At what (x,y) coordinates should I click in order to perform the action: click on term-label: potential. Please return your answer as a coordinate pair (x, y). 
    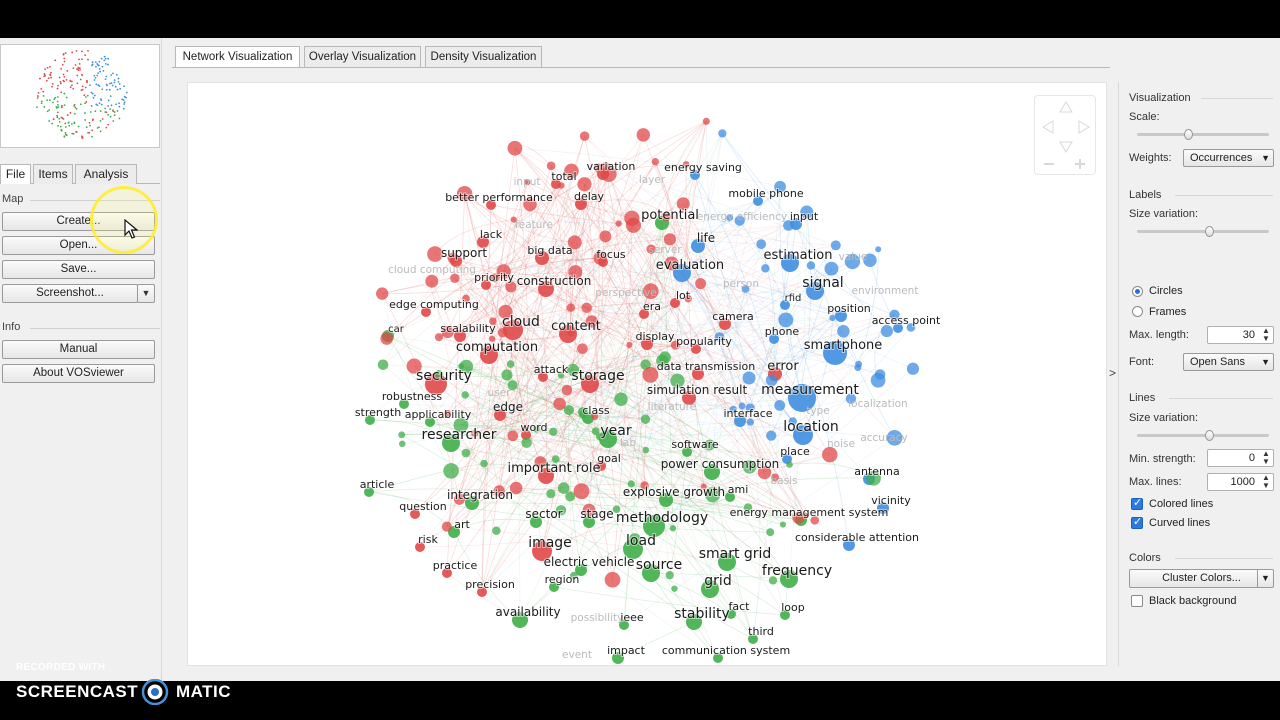
    Looking at the image, I should click on (670, 215).